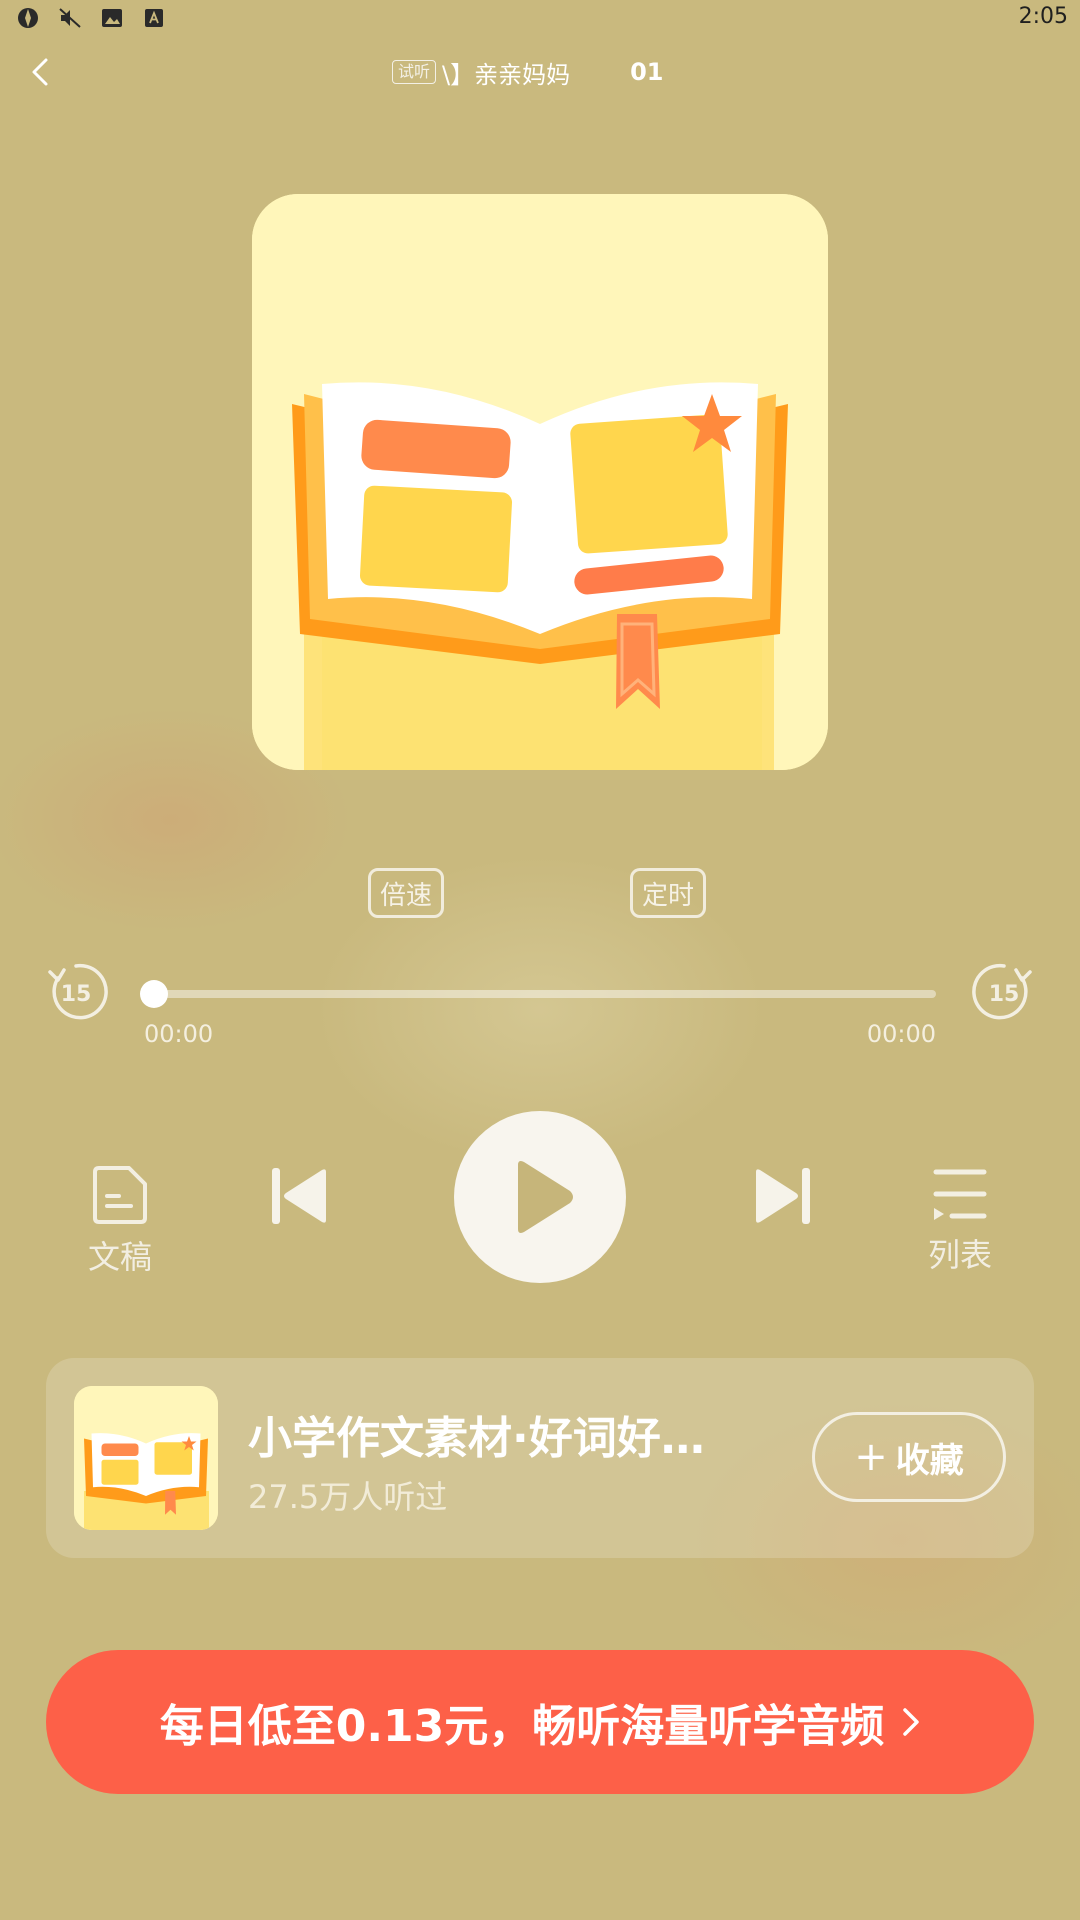  I want to click on play-button, so click(540, 1197).